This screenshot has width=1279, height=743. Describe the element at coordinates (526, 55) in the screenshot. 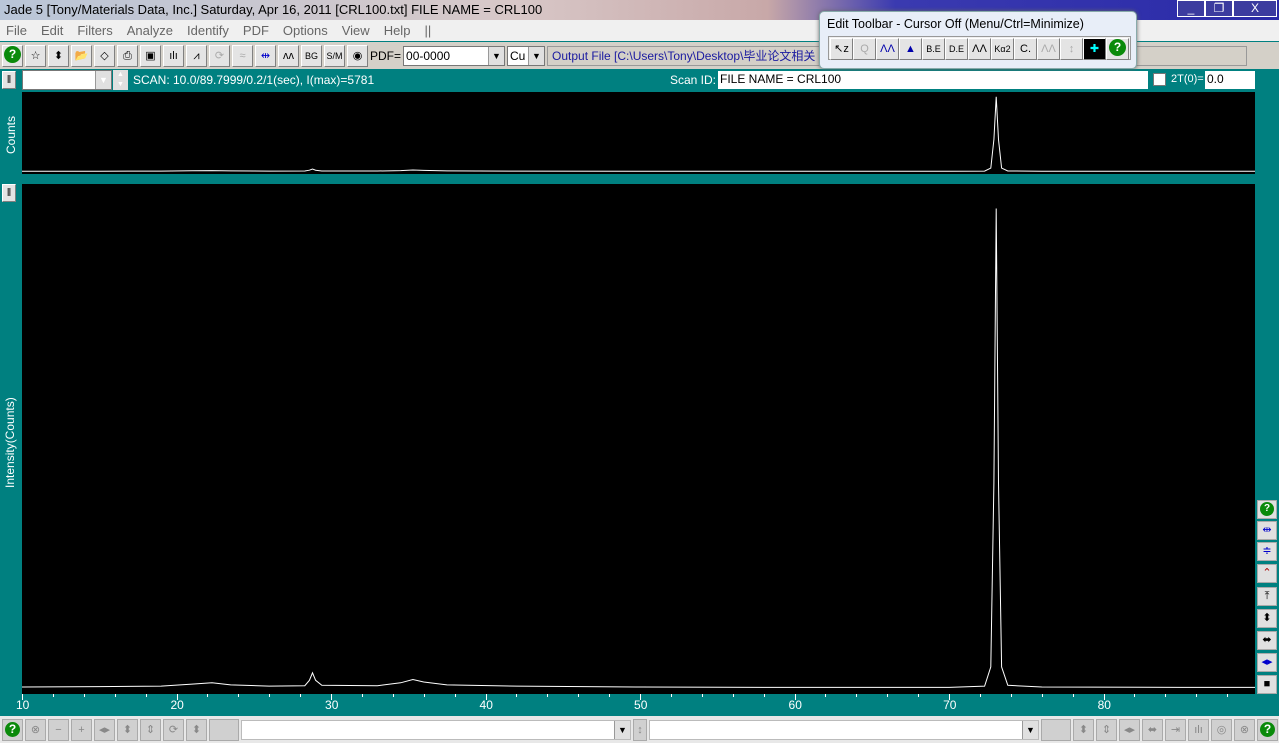

I see `radiation-combo: Cu ▼` at that location.